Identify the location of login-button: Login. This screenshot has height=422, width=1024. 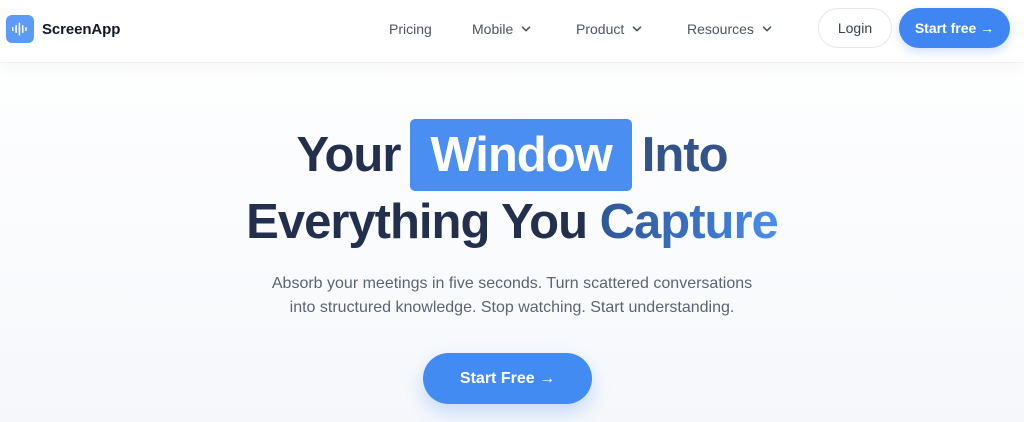
(855, 28).